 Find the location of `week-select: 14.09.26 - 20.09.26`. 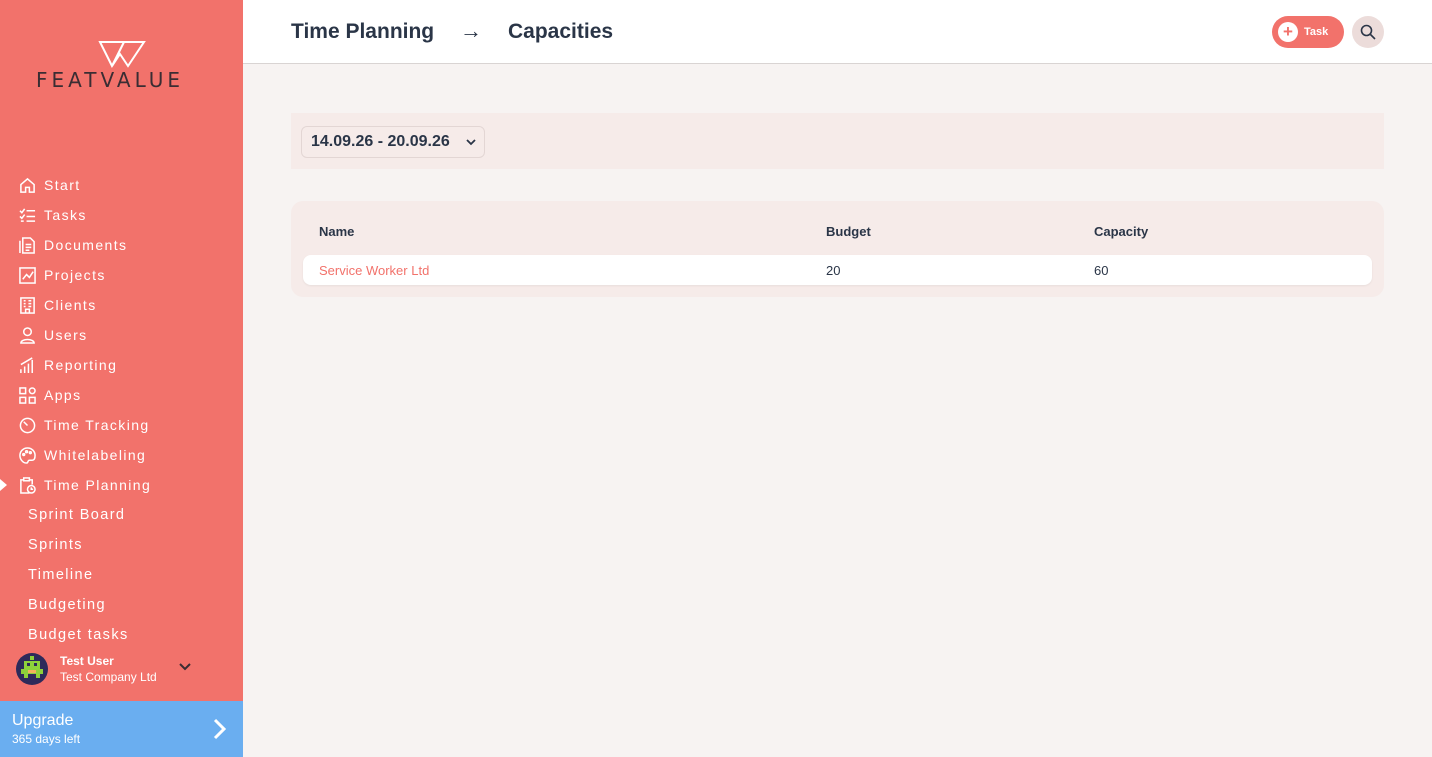

week-select: 14.09.26 - 20.09.26 is located at coordinates (393, 142).